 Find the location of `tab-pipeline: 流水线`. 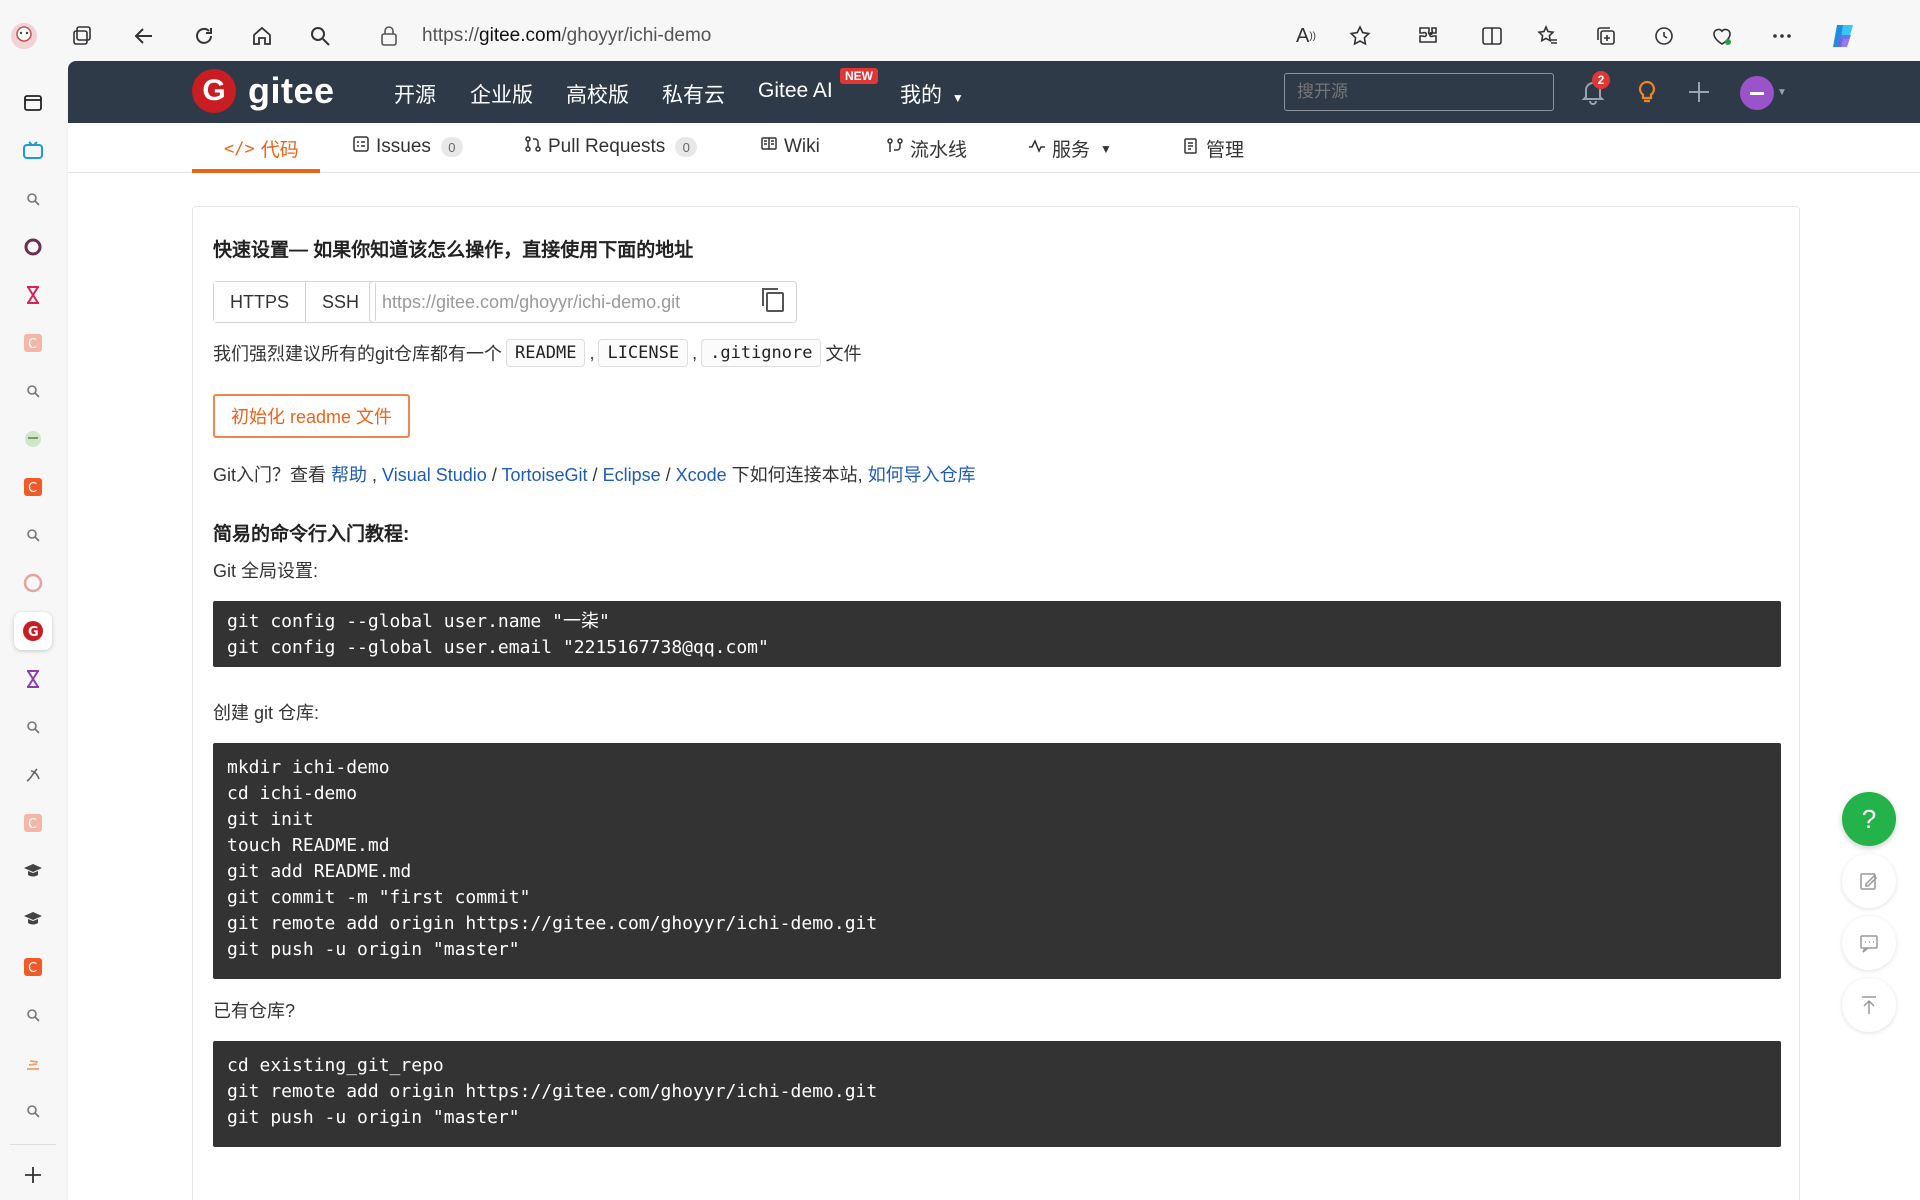

tab-pipeline: 流水线 is located at coordinates (926, 148).